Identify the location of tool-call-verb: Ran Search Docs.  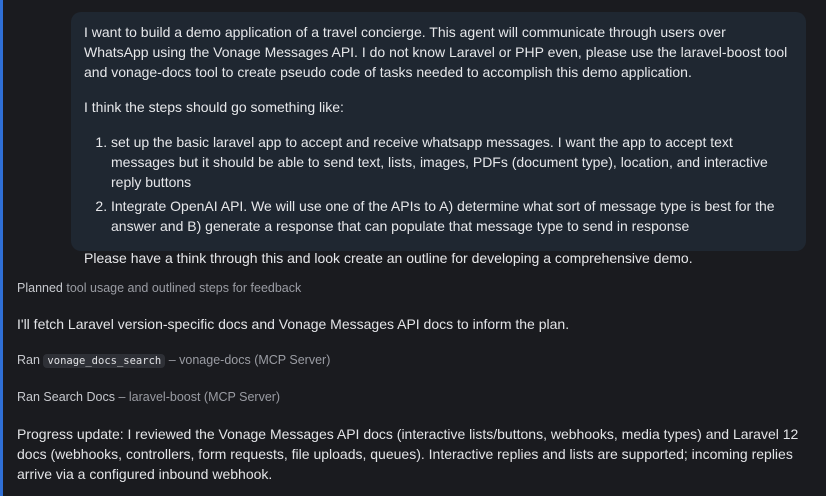
(66, 397).